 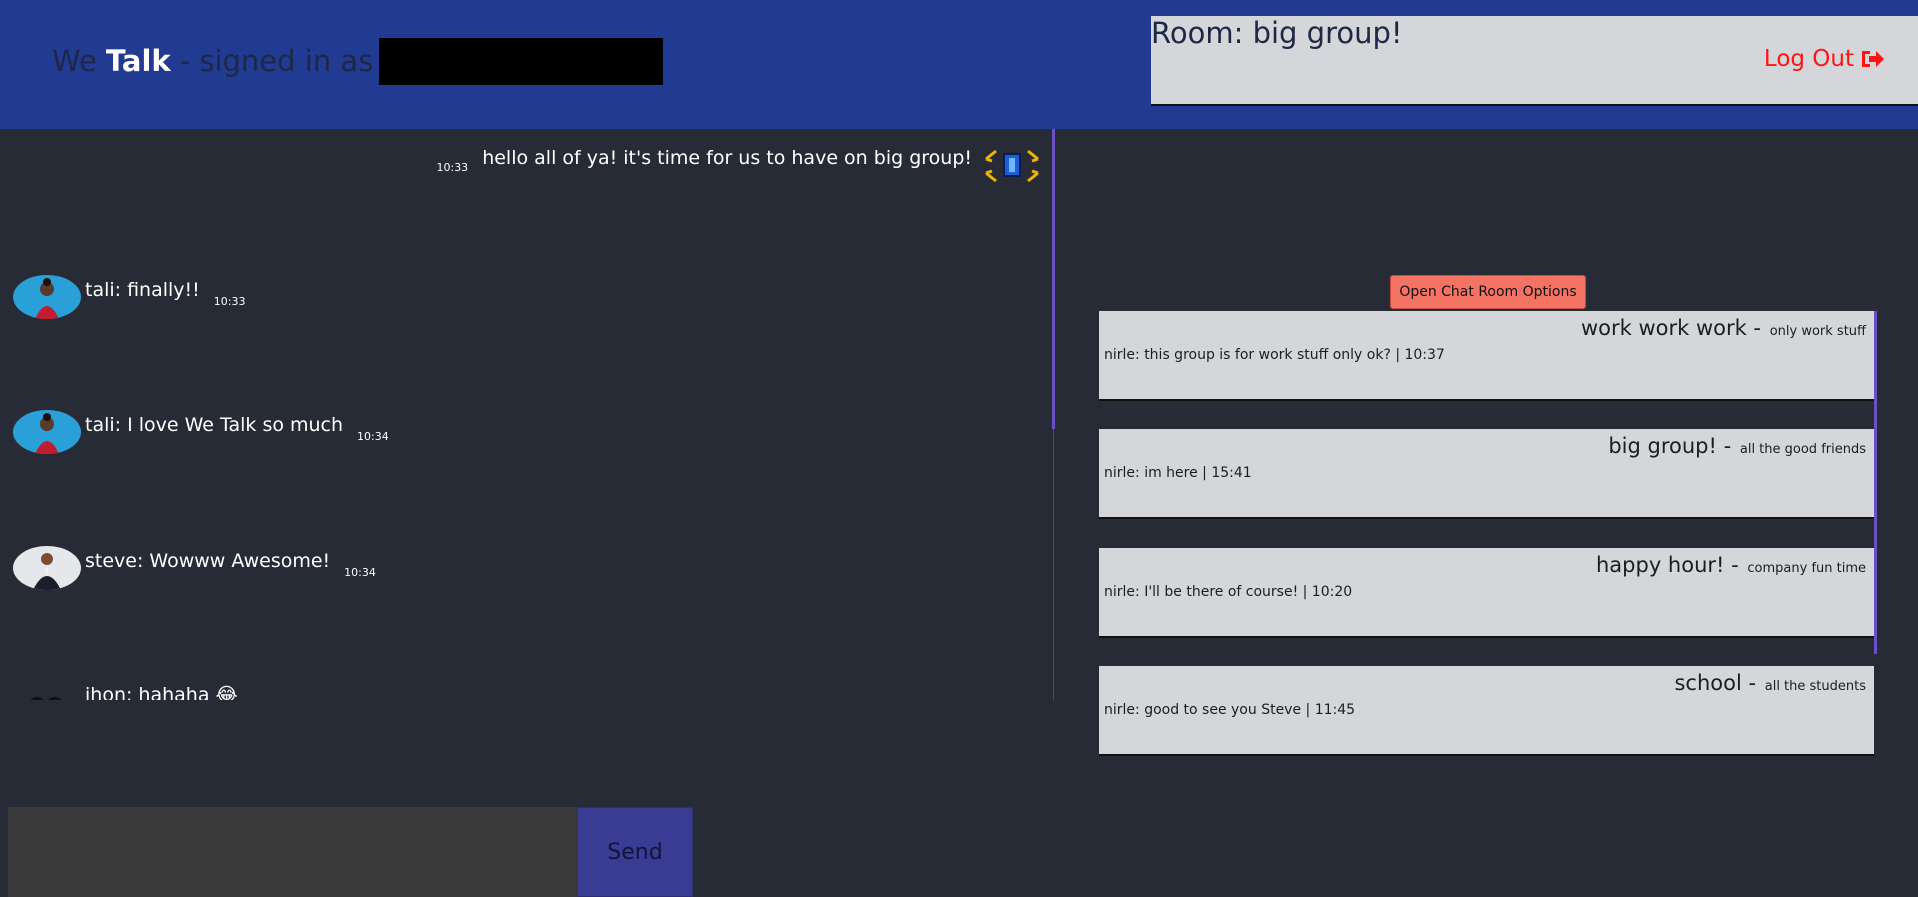 What do you see at coordinates (1817, 331) in the screenshot?
I see `room-description: only work stuff` at bounding box center [1817, 331].